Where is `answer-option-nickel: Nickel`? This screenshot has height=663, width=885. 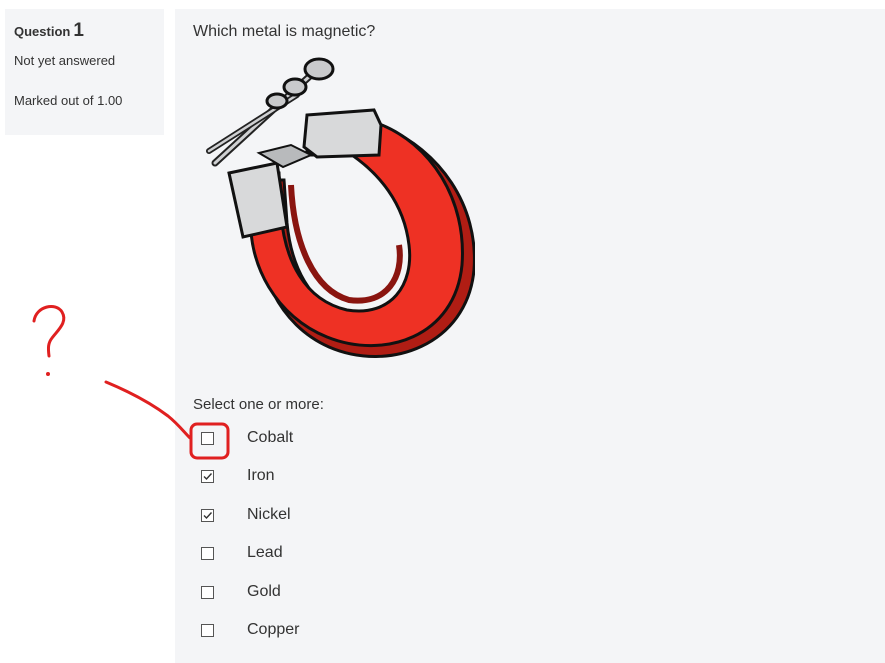 answer-option-nickel: Nickel is located at coordinates (301, 515).